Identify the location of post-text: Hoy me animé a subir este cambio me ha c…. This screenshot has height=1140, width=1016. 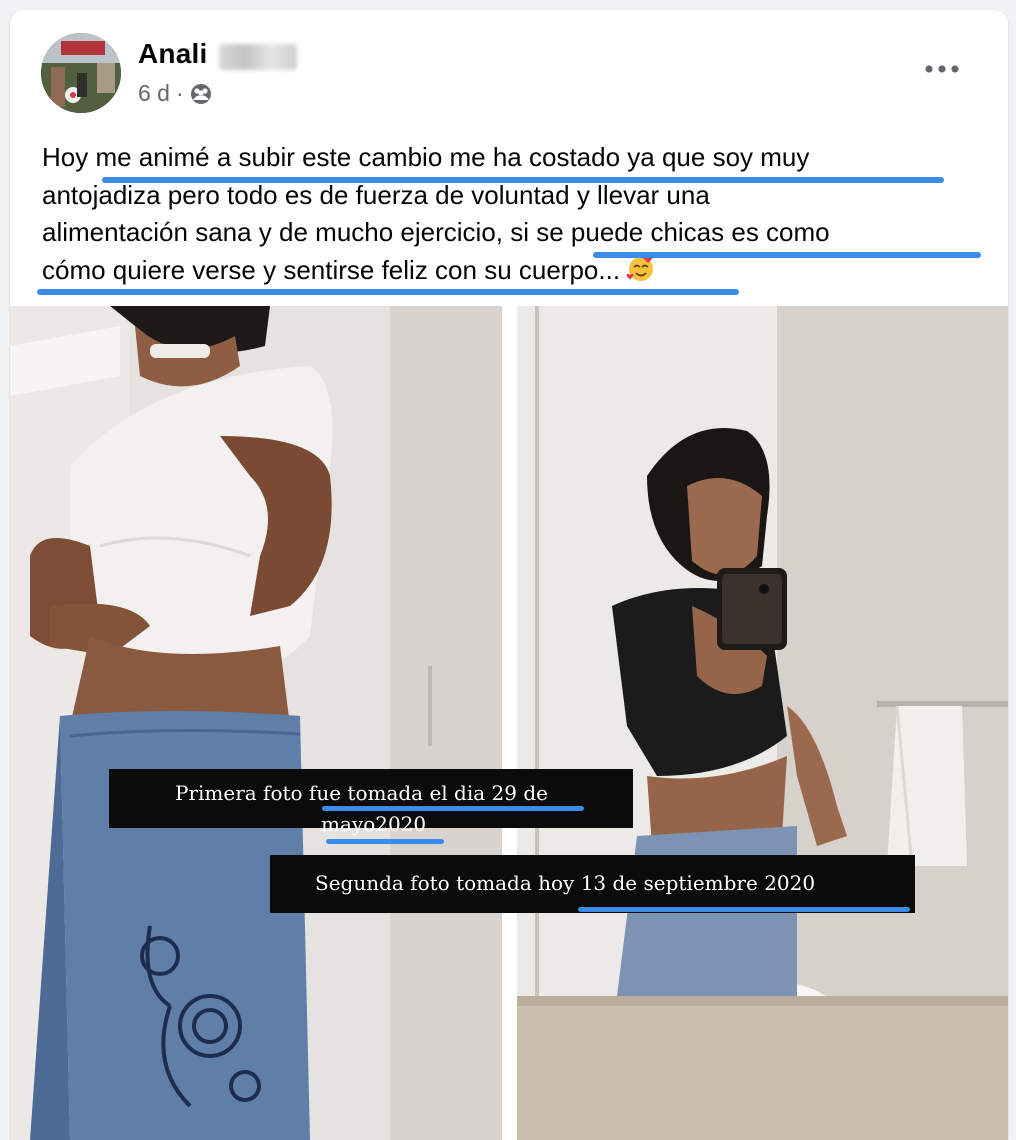
(517, 214).